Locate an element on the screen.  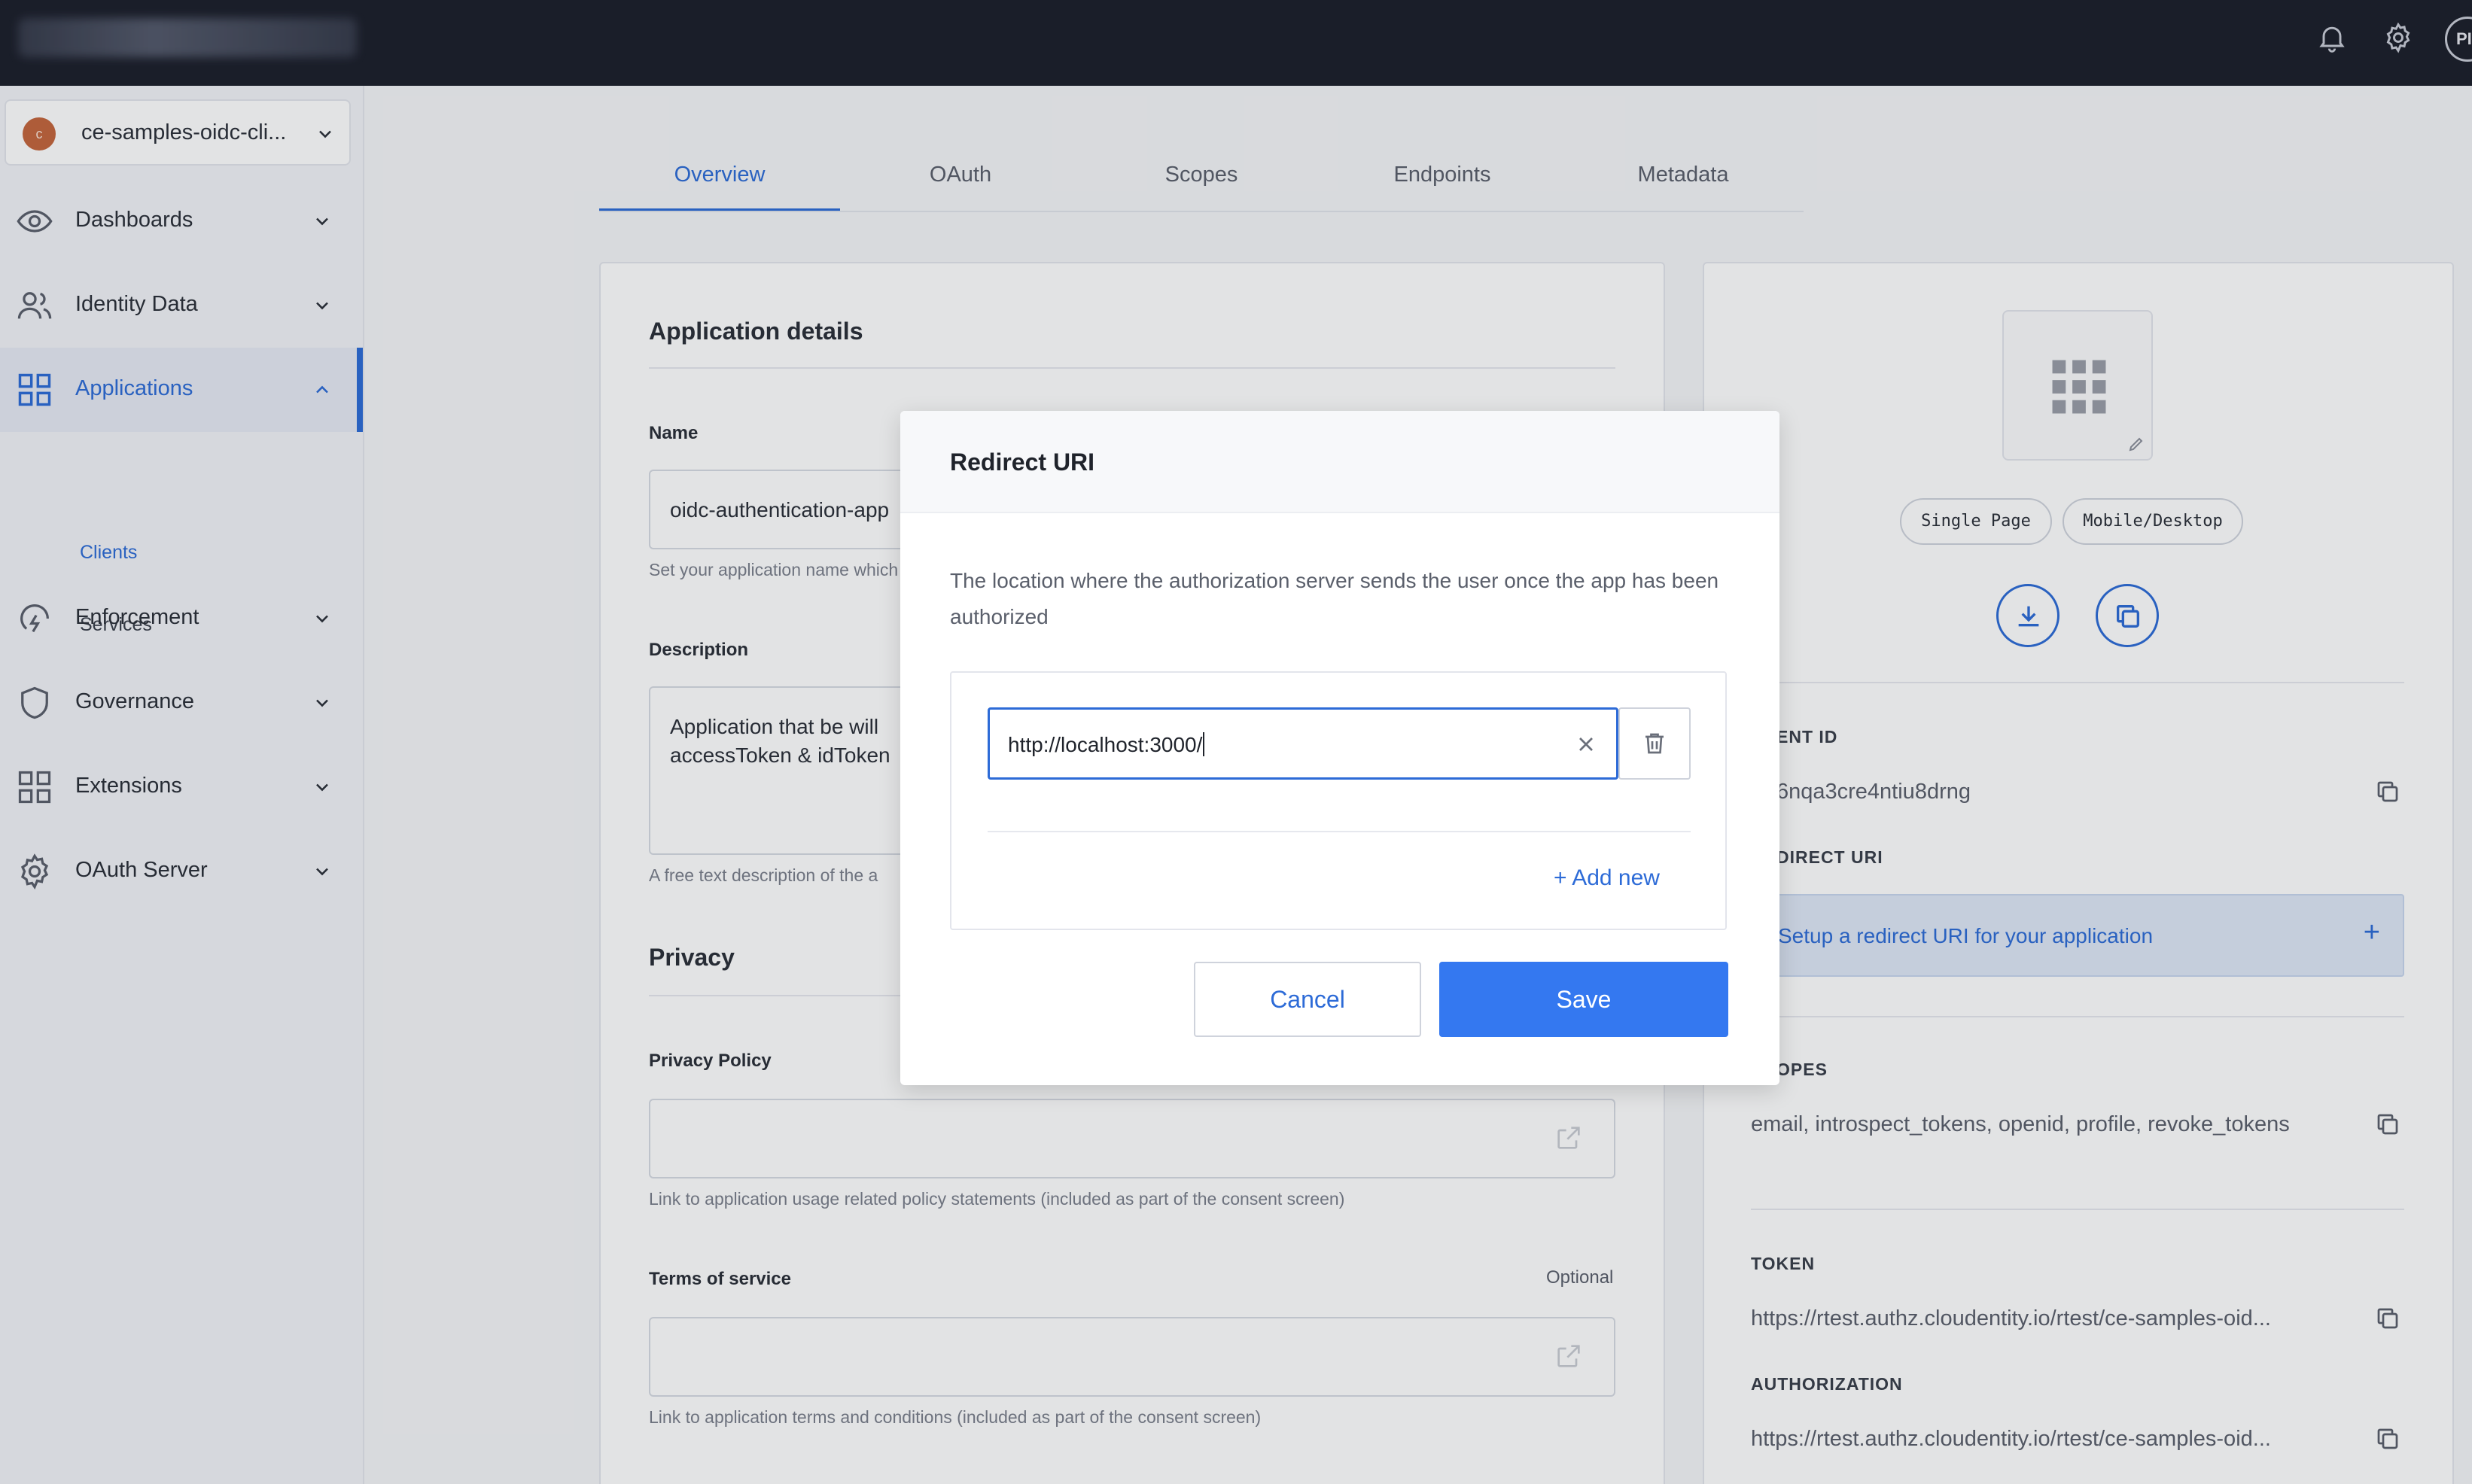
close-icon is located at coordinates (1586, 744).